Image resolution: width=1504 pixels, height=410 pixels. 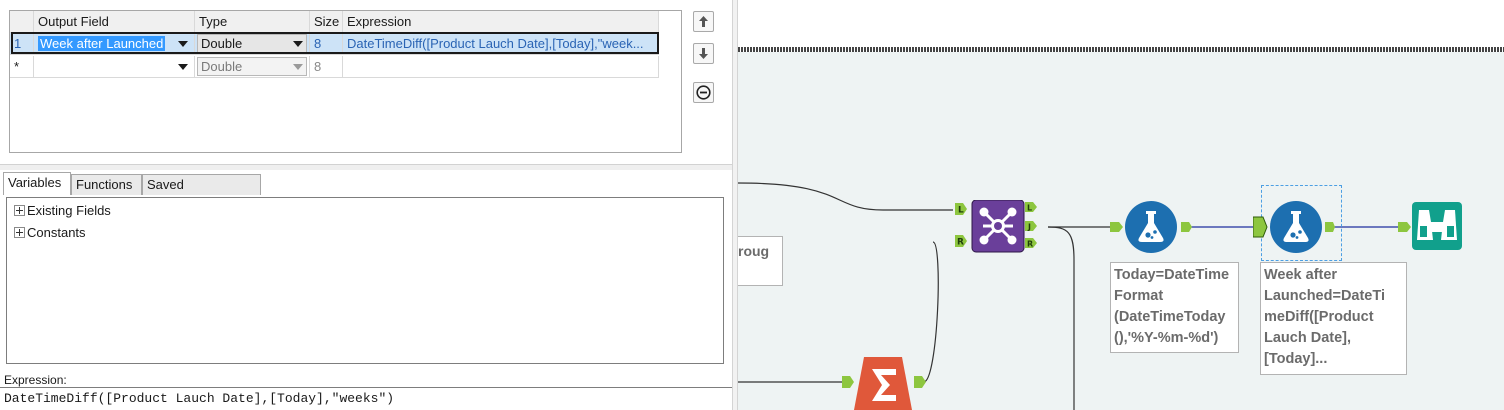 I want to click on table-row: * Double 8, so click(x=334, y=67).